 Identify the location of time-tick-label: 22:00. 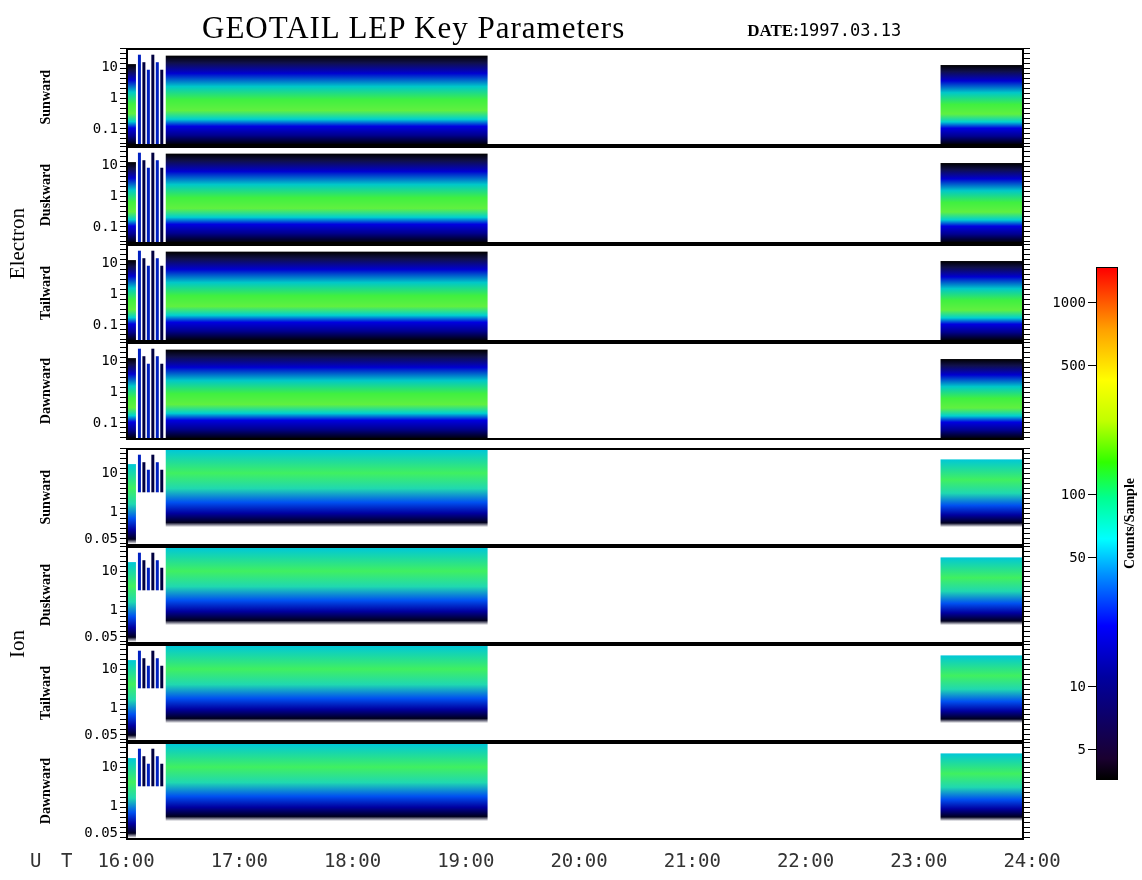
(805, 860).